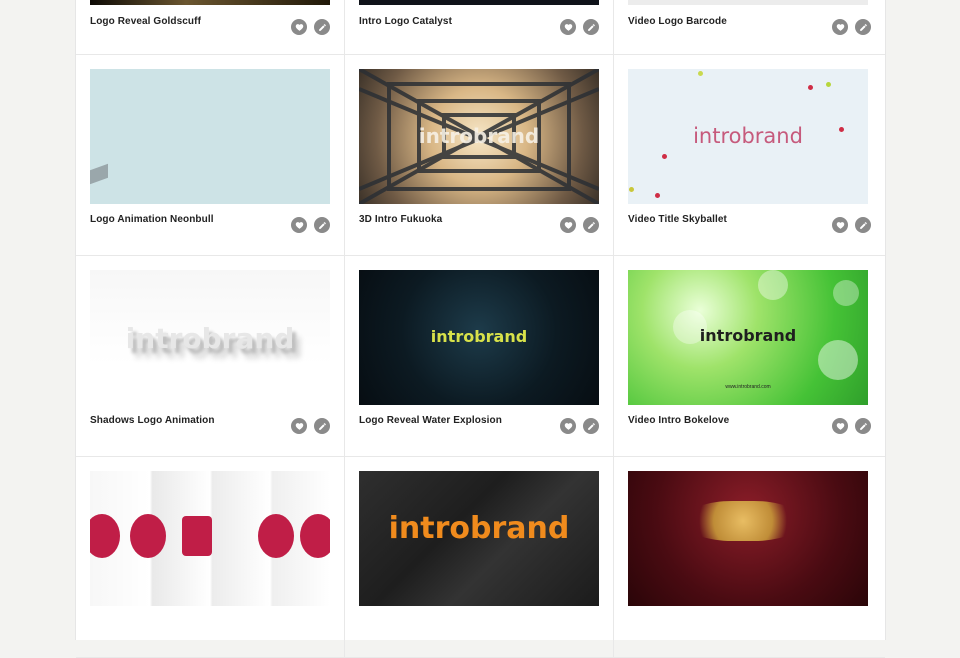 The width and height of the screenshot is (960, 658). I want to click on template-card: Video Logo Barcode, so click(749, 27).